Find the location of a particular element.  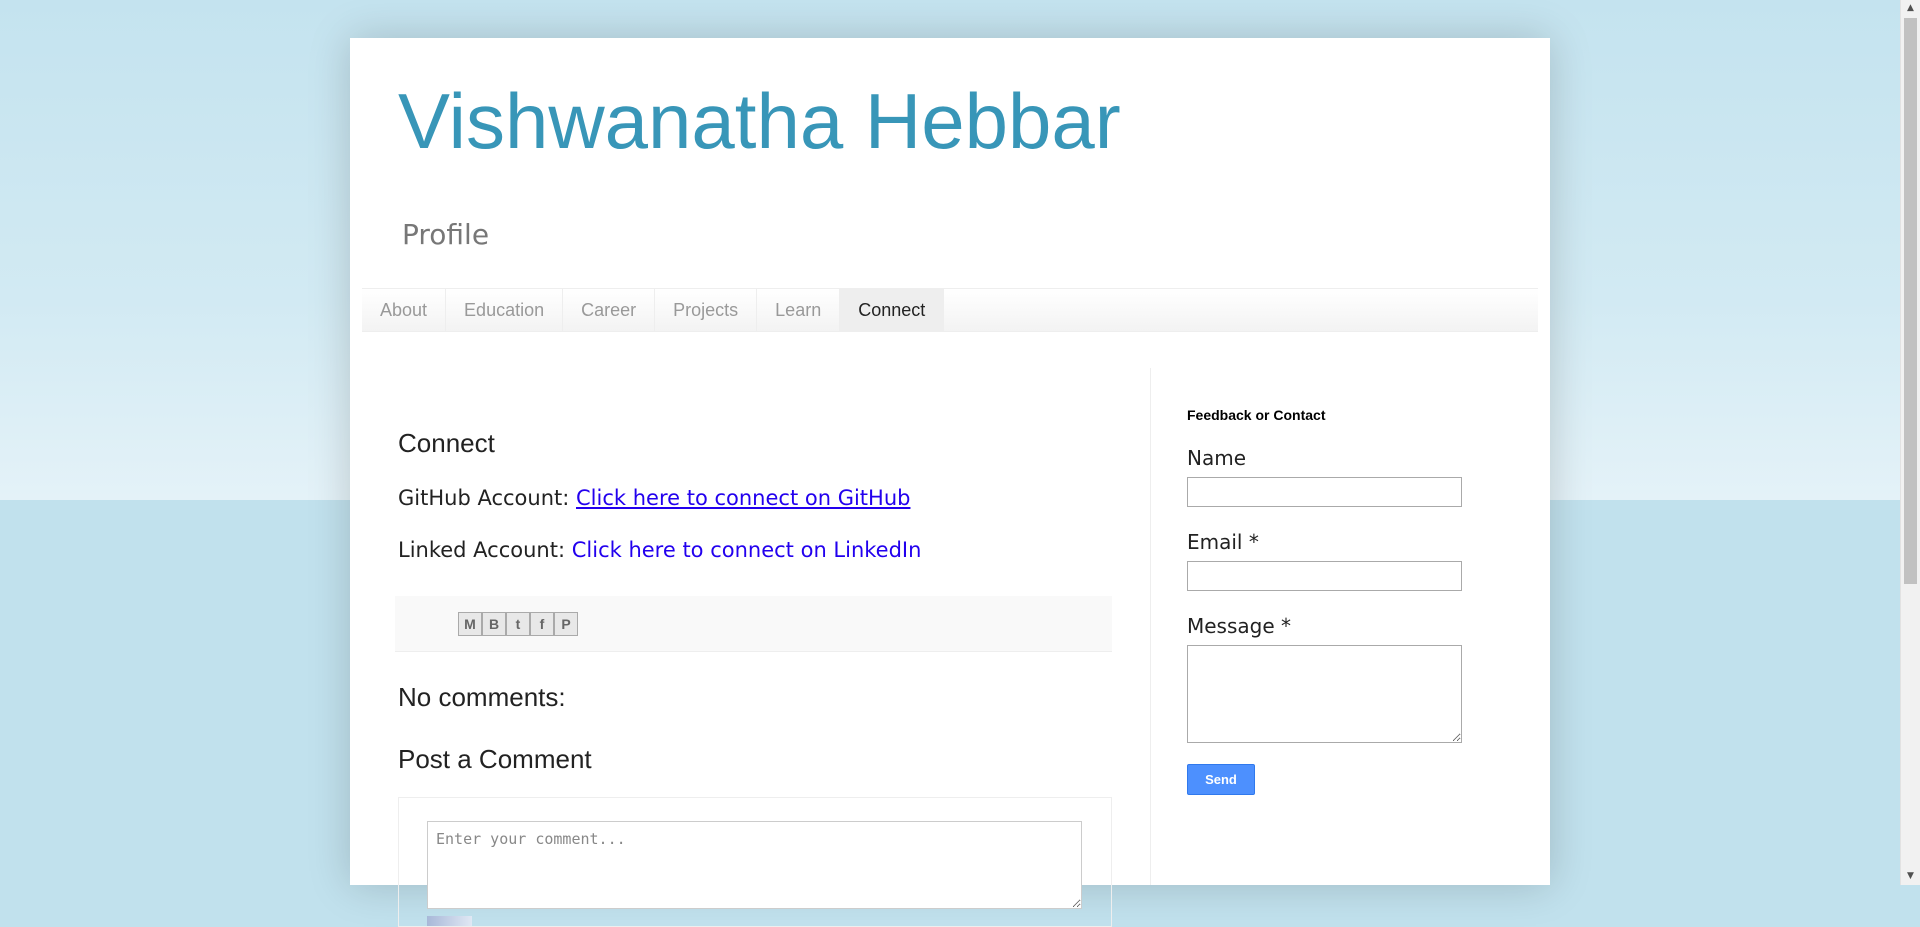

email-label: Email * is located at coordinates (1223, 542).